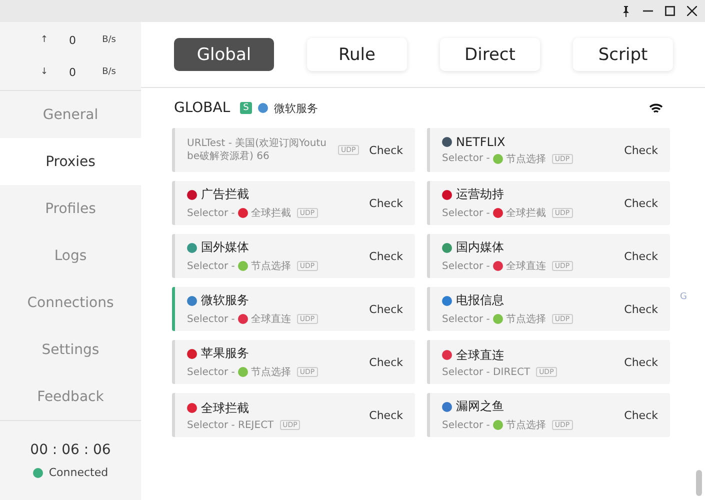 The image size is (705, 500). What do you see at coordinates (78, 473) in the screenshot?
I see `status-label: Connected` at bounding box center [78, 473].